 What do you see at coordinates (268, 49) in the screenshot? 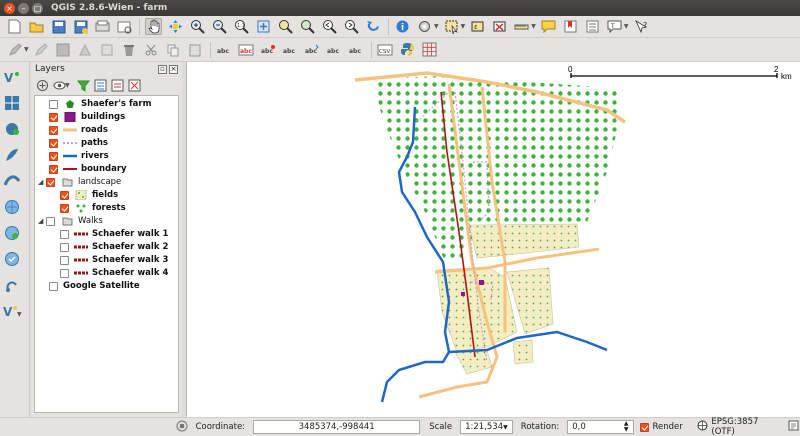
I see `label-pin-icon: abc` at bounding box center [268, 49].